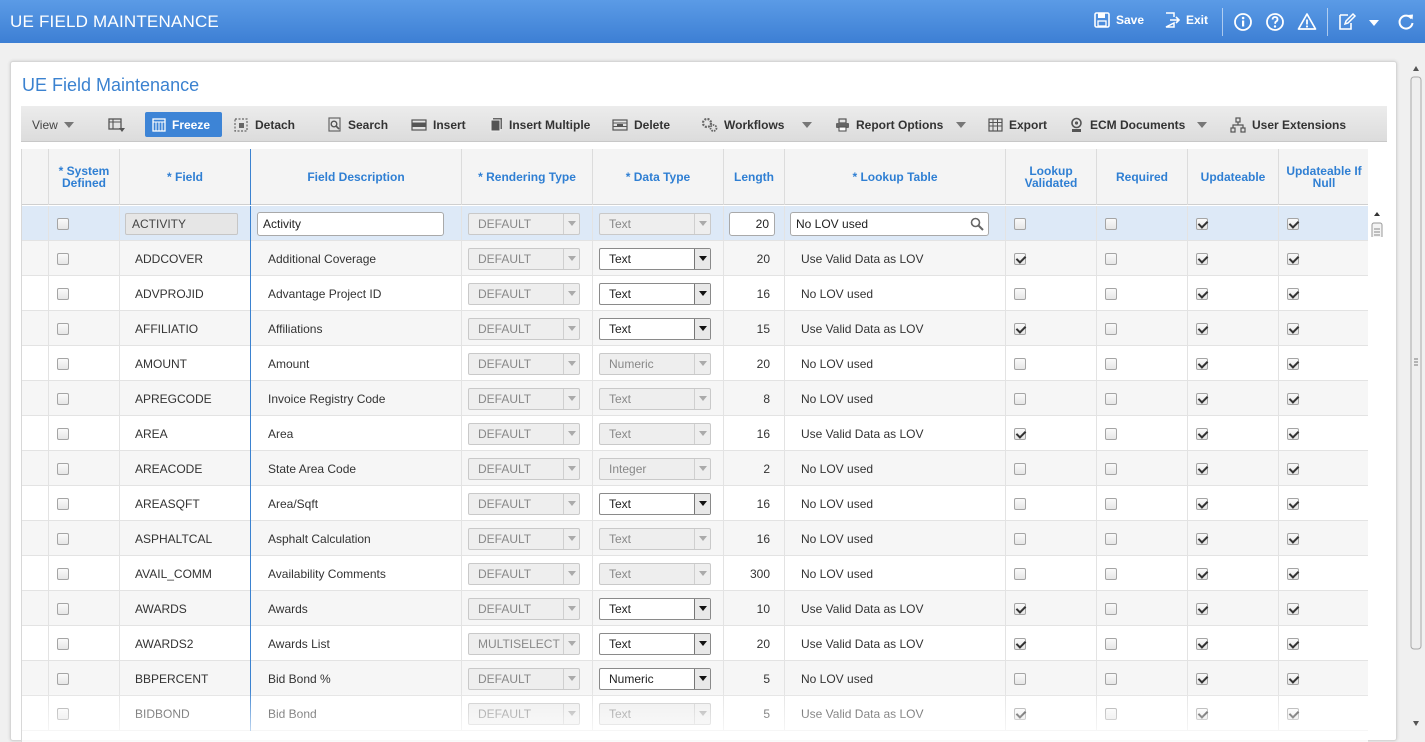 The width and height of the screenshot is (1425, 742). I want to click on search-icon, so click(977, 224).